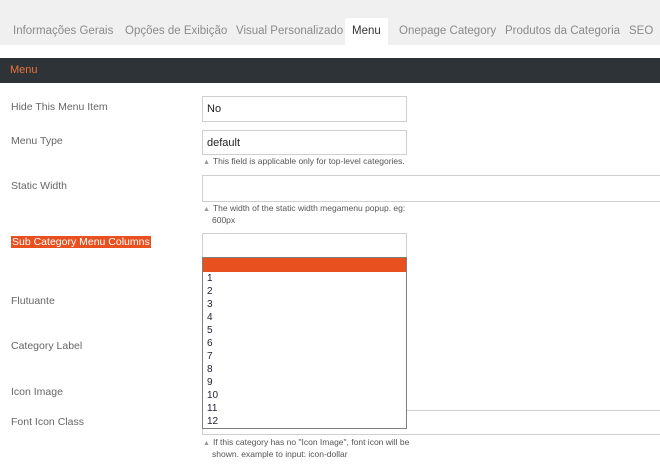  Describe the element at coordinates (33, 301) in the screenshot. I see `flutuante-label: Flutuante` at that location.